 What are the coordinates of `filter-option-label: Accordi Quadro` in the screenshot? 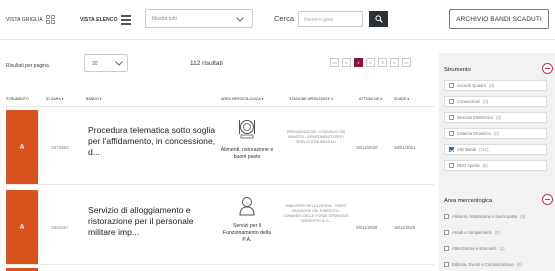 It's located at (472, 85).